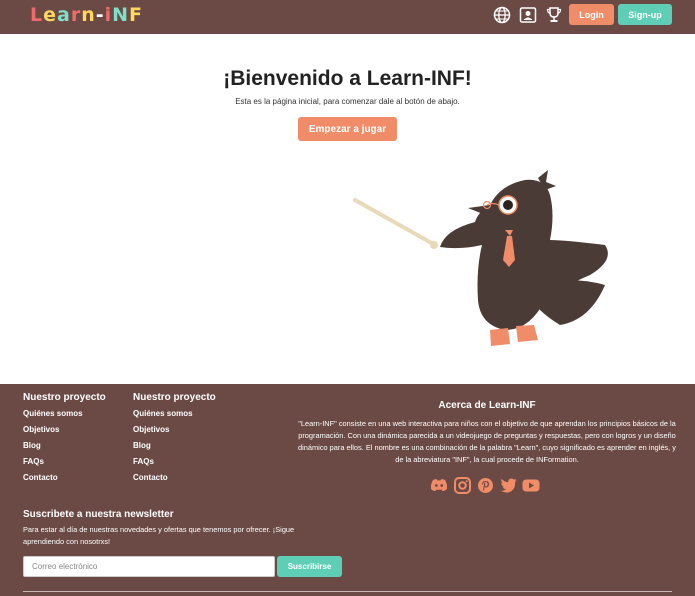  Describe the element at coordinates (136, 15) in the screenshot. I see `logo-letter: F` at that location.